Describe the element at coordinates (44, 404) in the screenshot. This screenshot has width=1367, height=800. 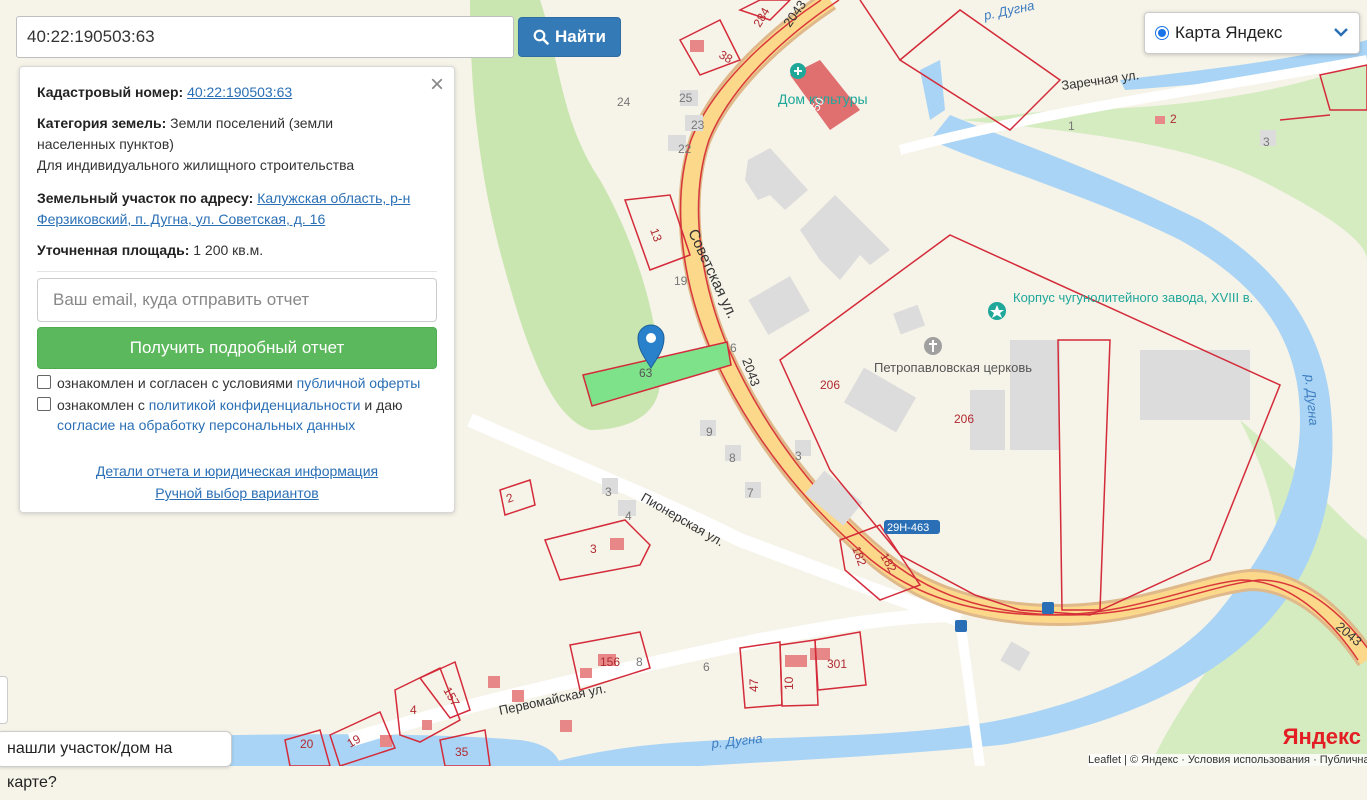
I see `privacy-checkbox` at that location.